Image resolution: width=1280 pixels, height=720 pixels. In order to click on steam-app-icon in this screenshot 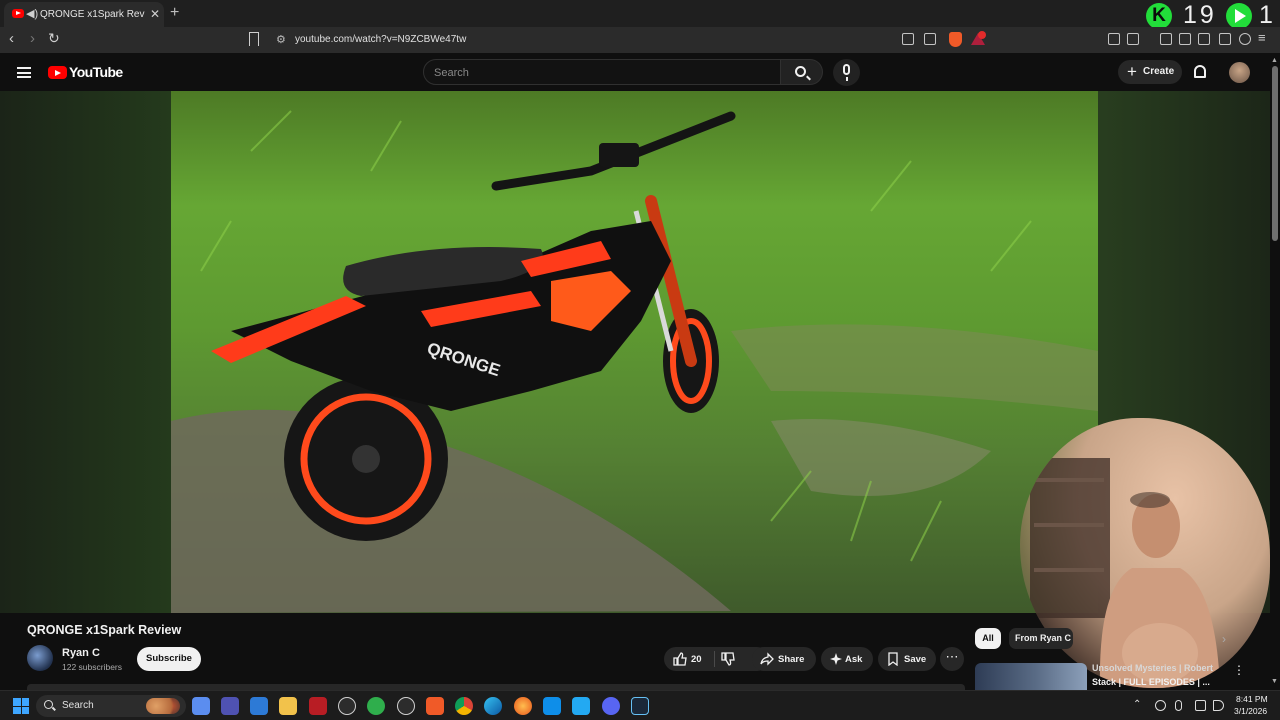, I will do `click(640, 706)`.